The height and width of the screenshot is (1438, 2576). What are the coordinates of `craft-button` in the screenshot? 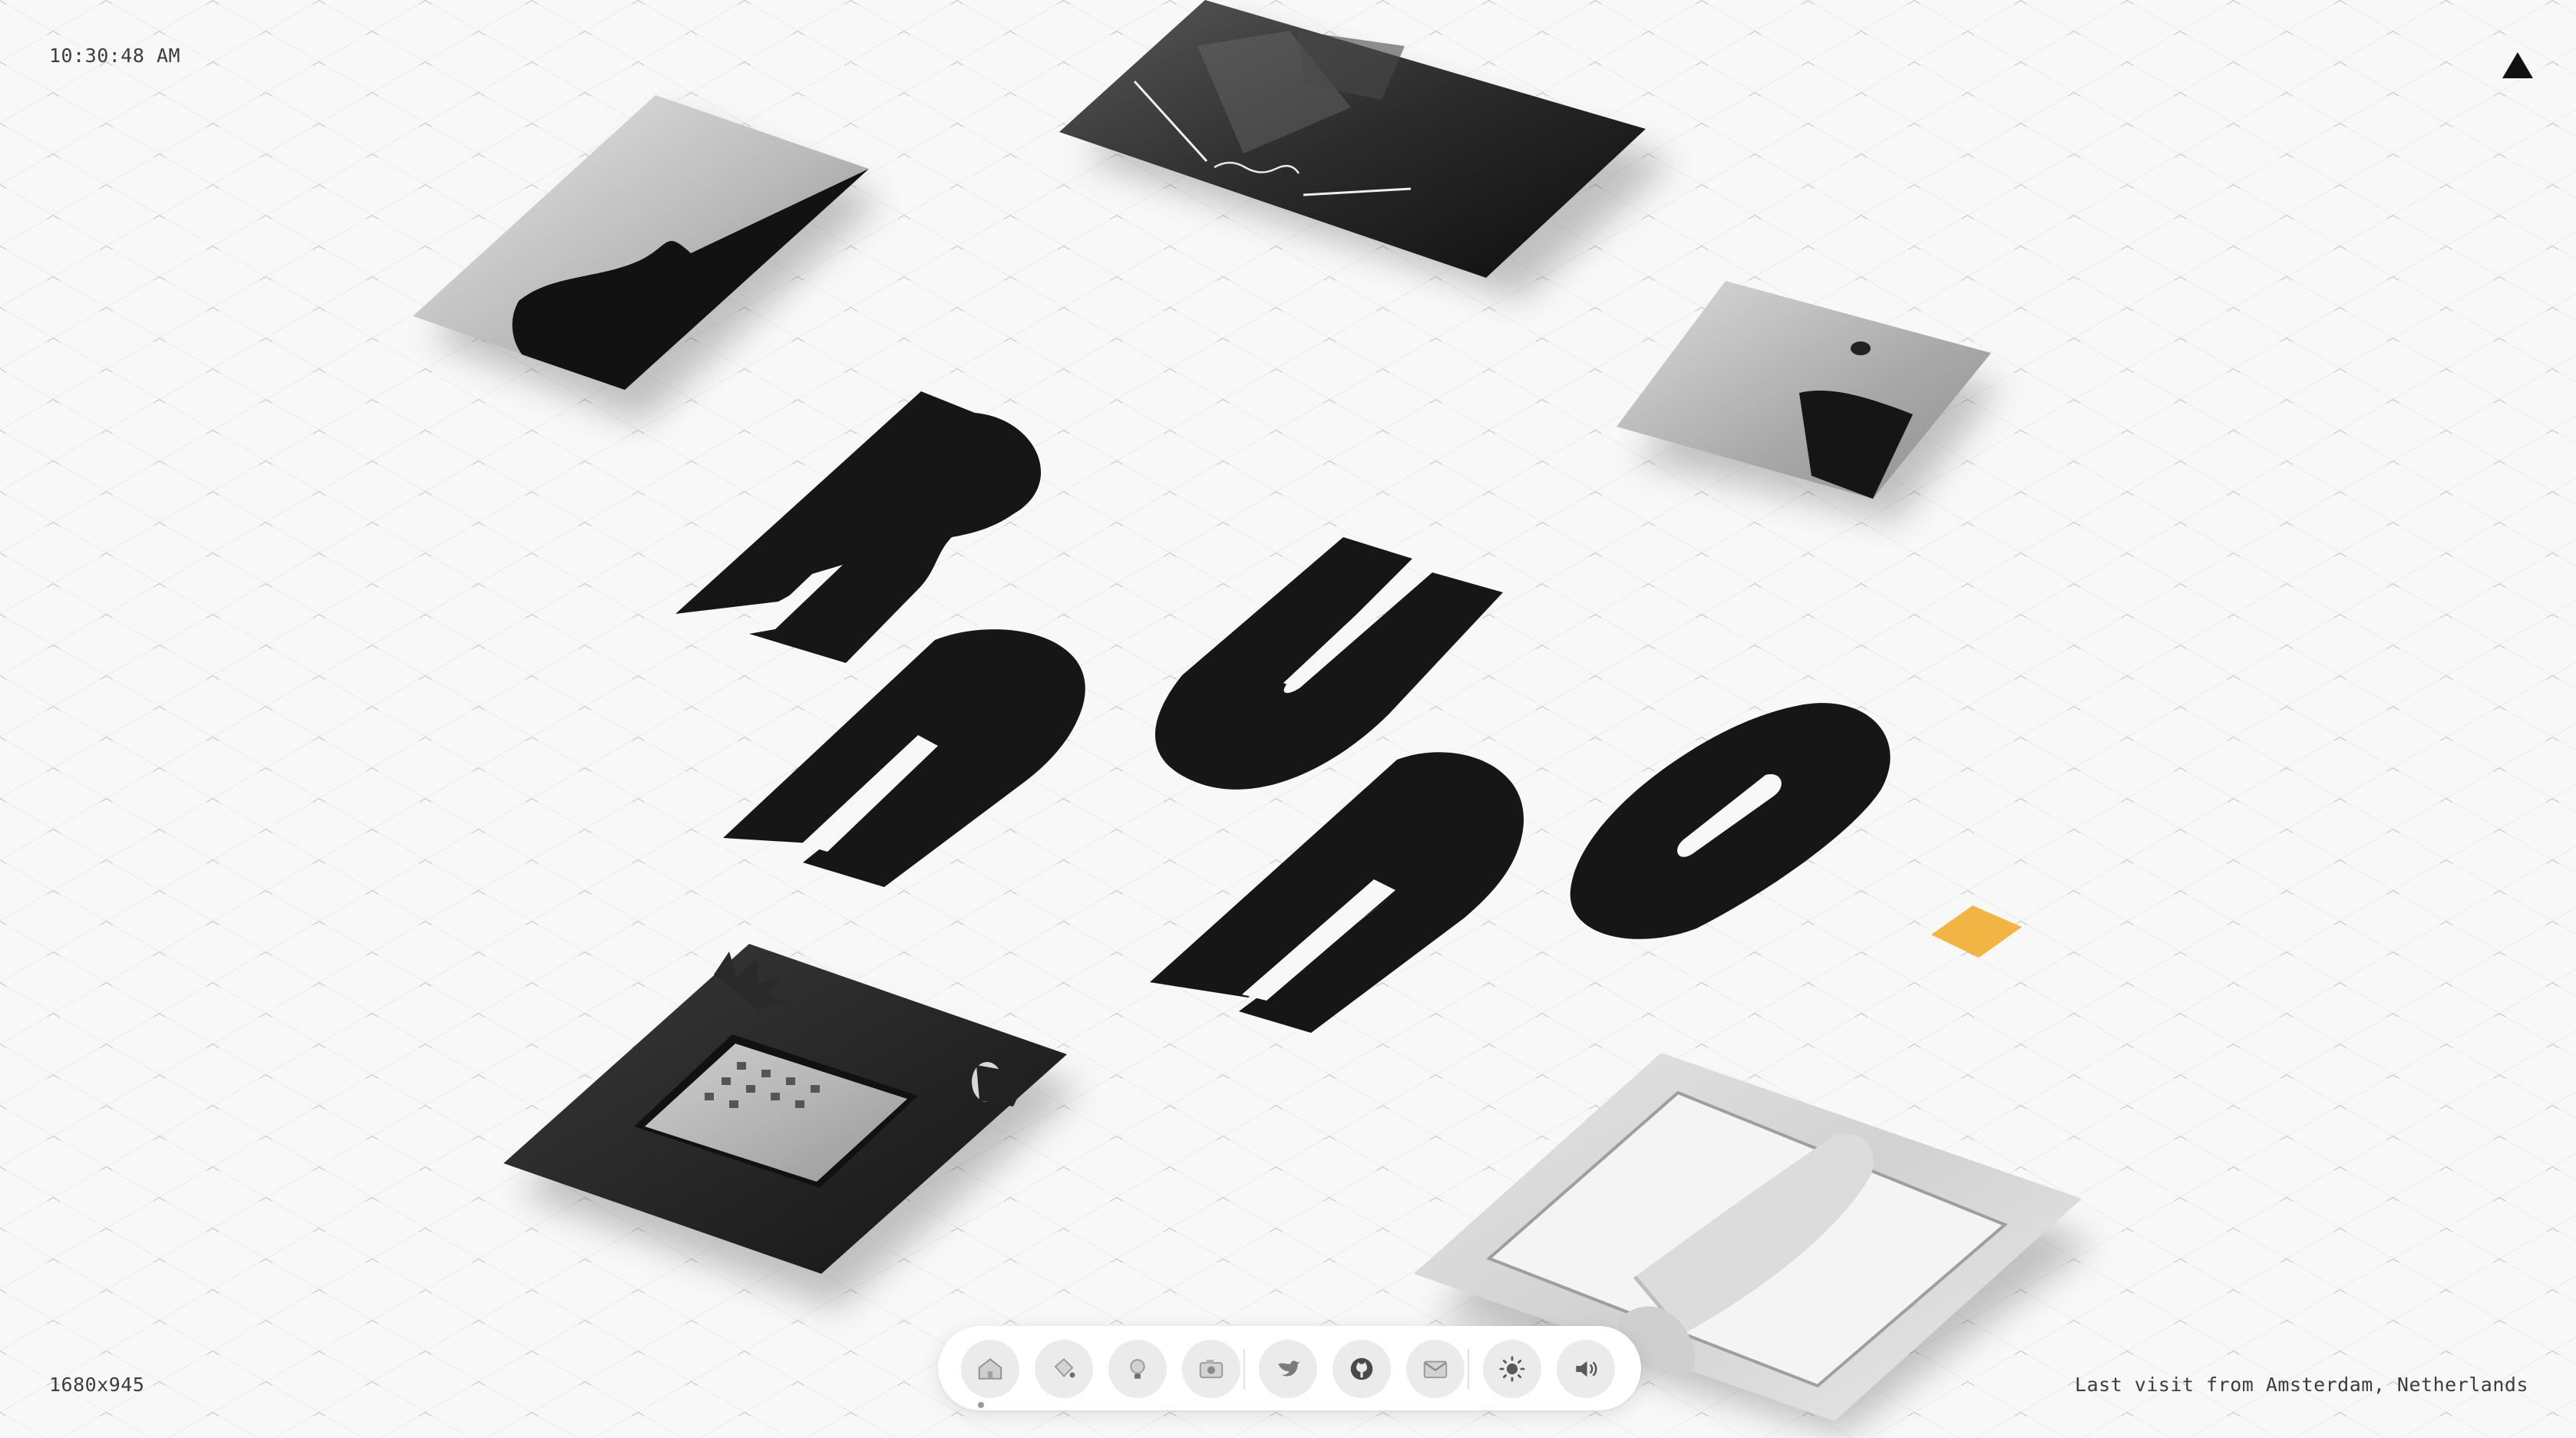 It's located at (1064, 1369).